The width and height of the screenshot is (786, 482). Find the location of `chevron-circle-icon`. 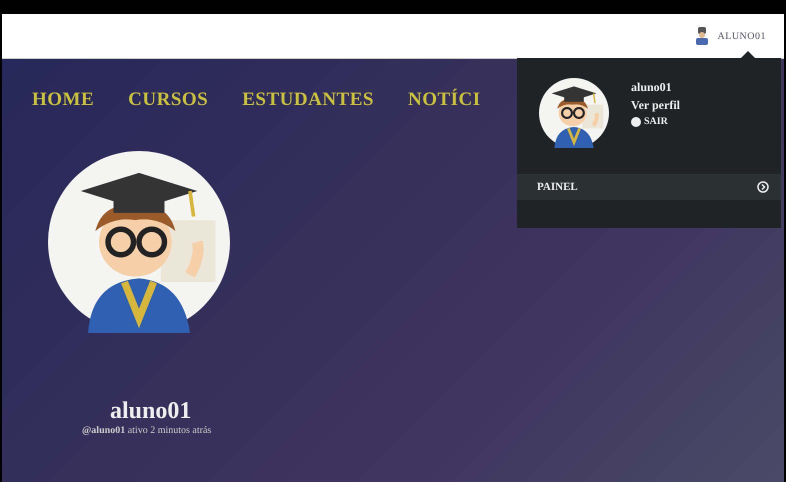

chevron-circle-icon is located at coordinates (763, 187).